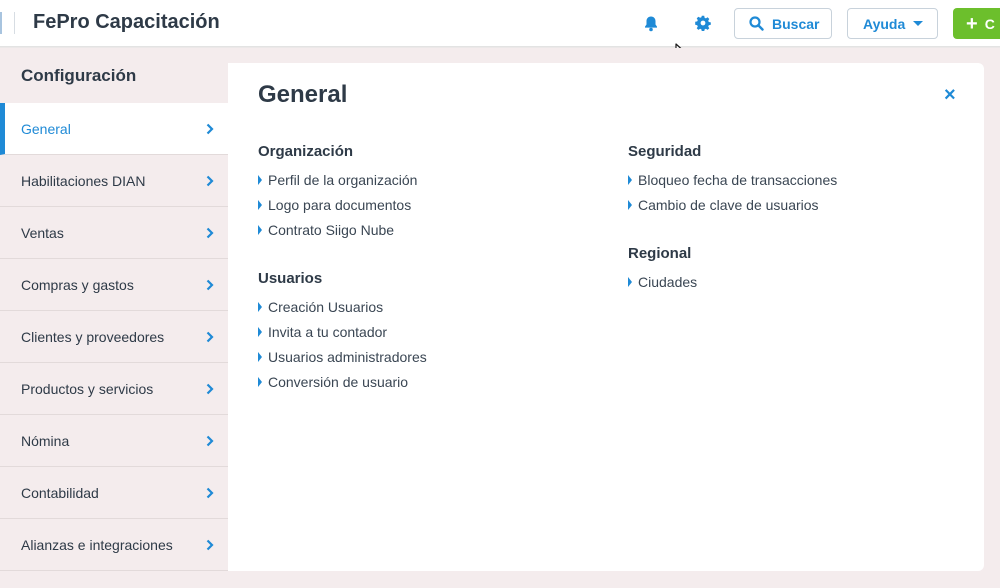 This screenshot has width=1000, height=588. Describe the element at coordinates (326, 306) in the screenshot. I see `link-label: Creación Usuarios` at that location.